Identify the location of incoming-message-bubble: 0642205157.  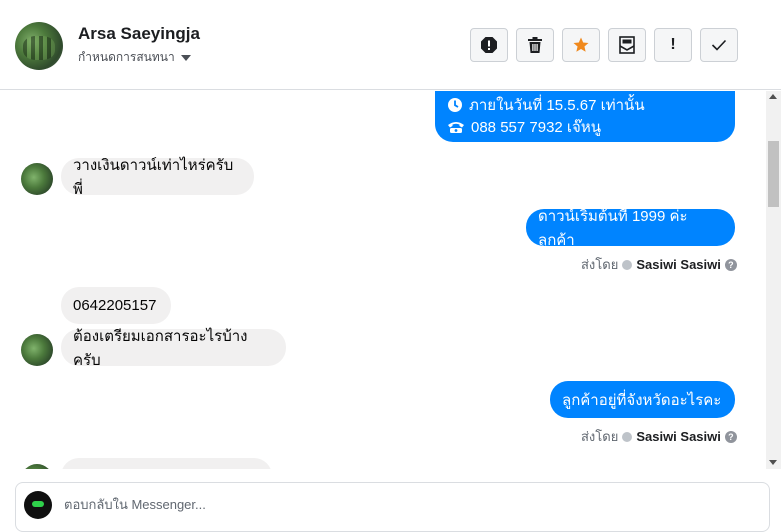
(116, 305).